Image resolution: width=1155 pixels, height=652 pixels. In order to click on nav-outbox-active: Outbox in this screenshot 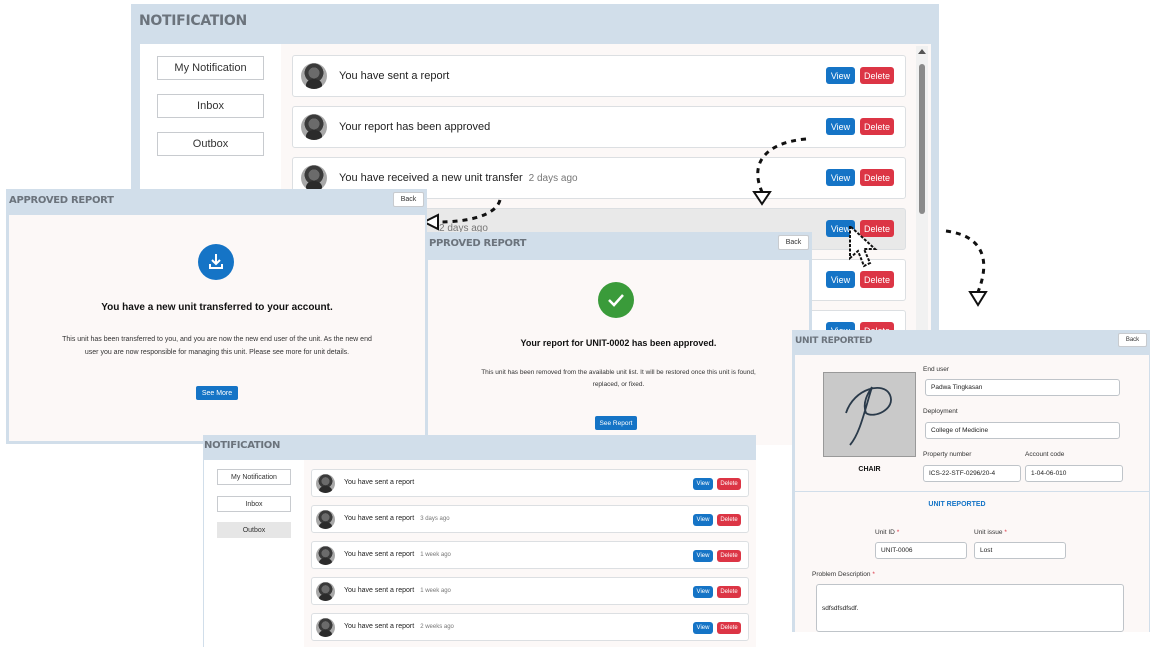, I will do `click(254, 530)`.